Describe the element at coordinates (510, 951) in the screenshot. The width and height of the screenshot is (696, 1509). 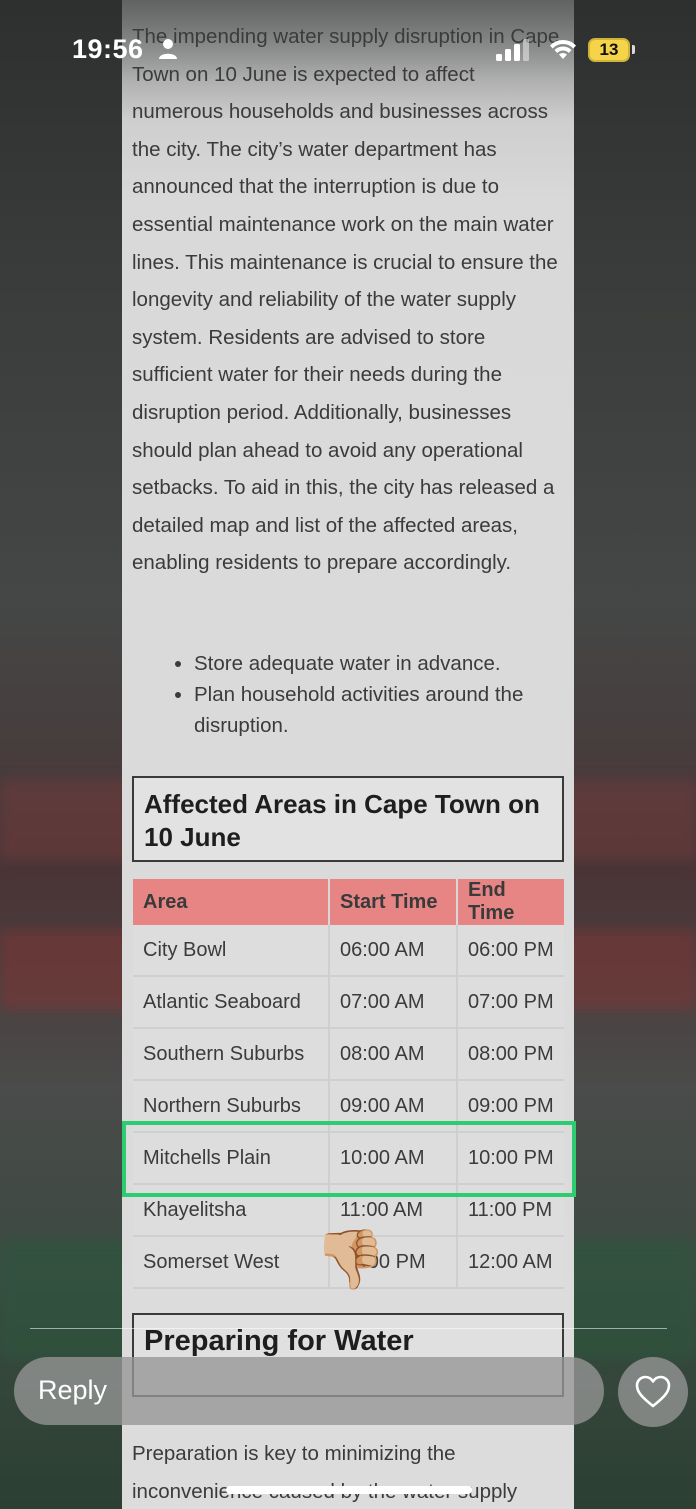
I see `end-time-cell: 06:00 PM` at that location.